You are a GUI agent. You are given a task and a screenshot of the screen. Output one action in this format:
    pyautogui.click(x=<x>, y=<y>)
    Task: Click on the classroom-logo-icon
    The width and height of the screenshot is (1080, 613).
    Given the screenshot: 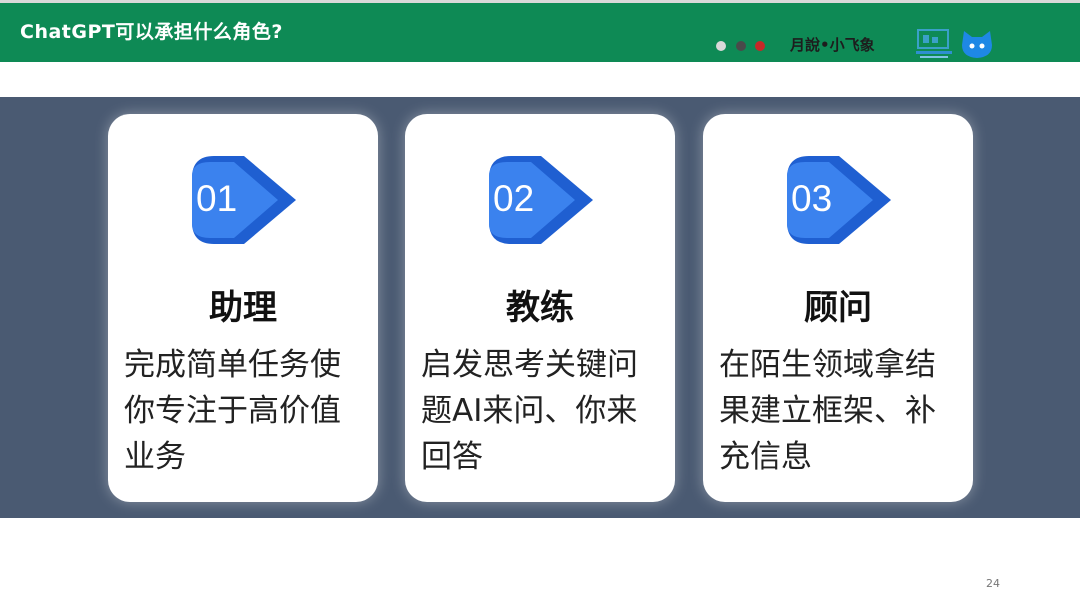 What is the action you would take?
    pyautogui.click(x=954, y=43)
    